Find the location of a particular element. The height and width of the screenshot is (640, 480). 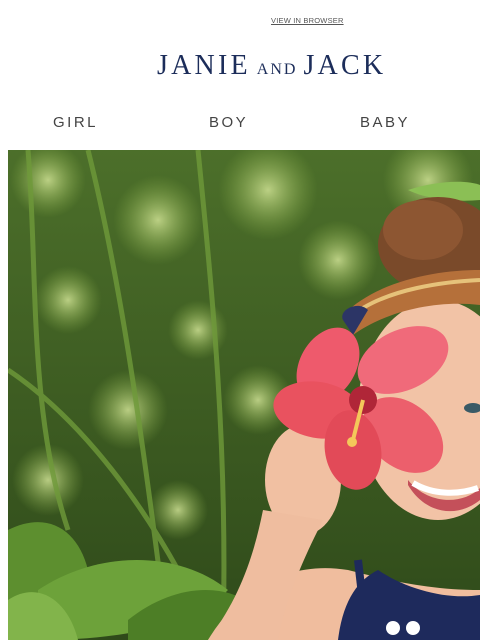

nav-item-girl: GIRL is located at coordinates (75, 122).